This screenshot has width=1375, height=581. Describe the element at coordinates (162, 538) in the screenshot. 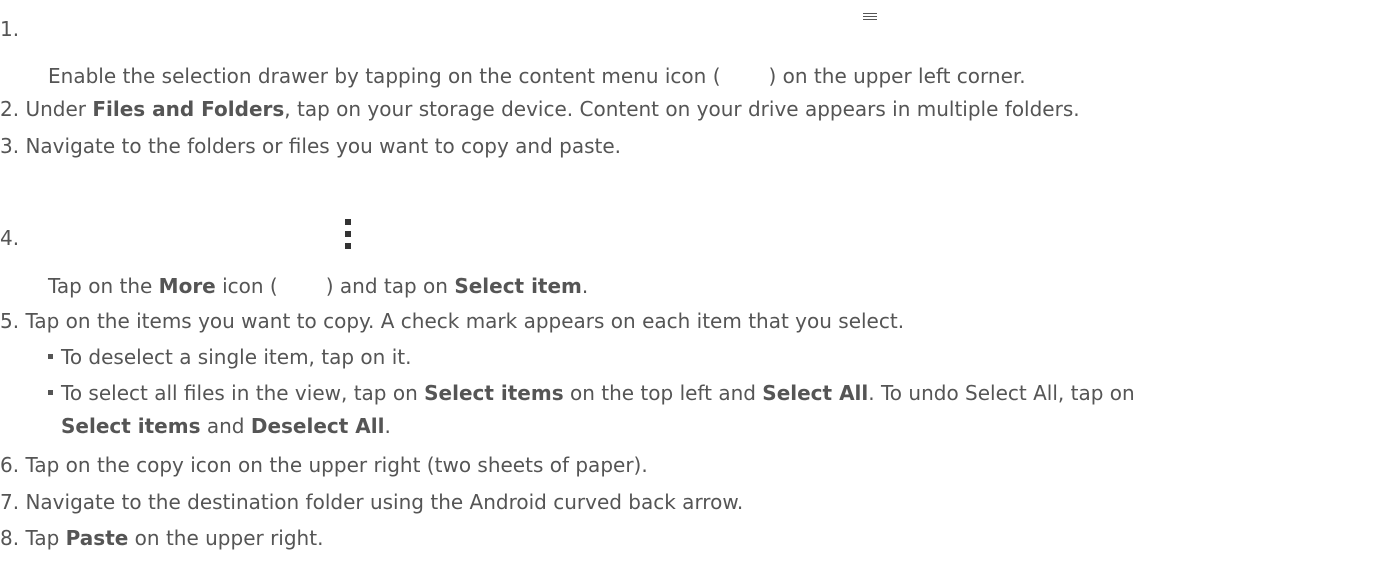

I see `step-8: 8. Tap Paste on the upper right.` at that location.